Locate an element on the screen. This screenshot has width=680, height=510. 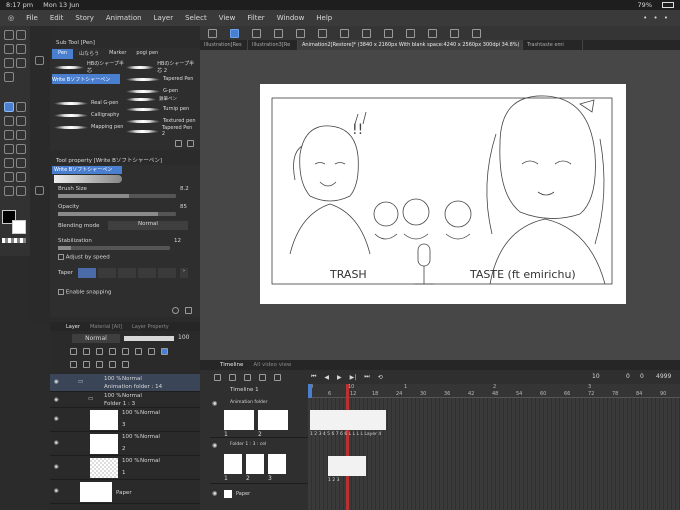
redo-icon is located at coordinates (300, 33).